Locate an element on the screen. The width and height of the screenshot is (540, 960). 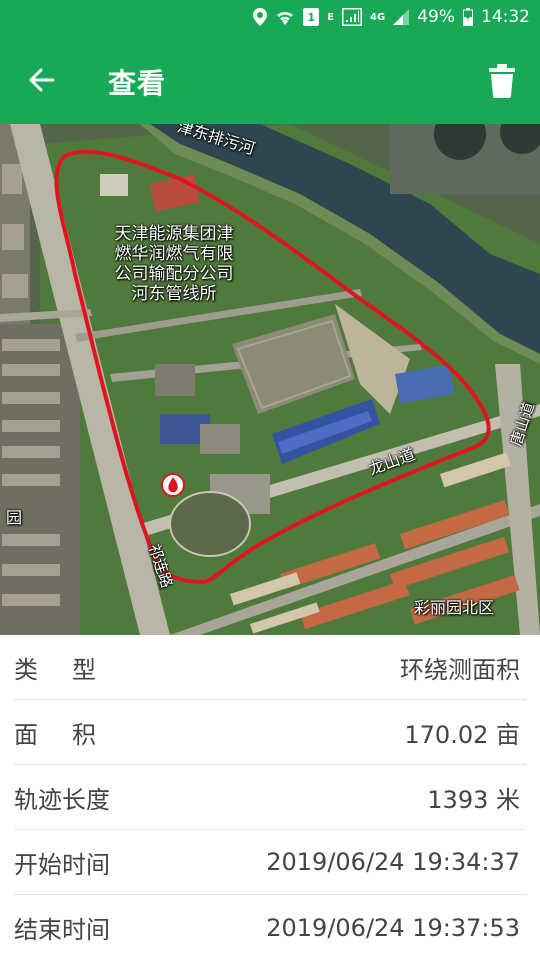
info-row-type: 类型 环绕测面积 is located at coordinates (270, 667).